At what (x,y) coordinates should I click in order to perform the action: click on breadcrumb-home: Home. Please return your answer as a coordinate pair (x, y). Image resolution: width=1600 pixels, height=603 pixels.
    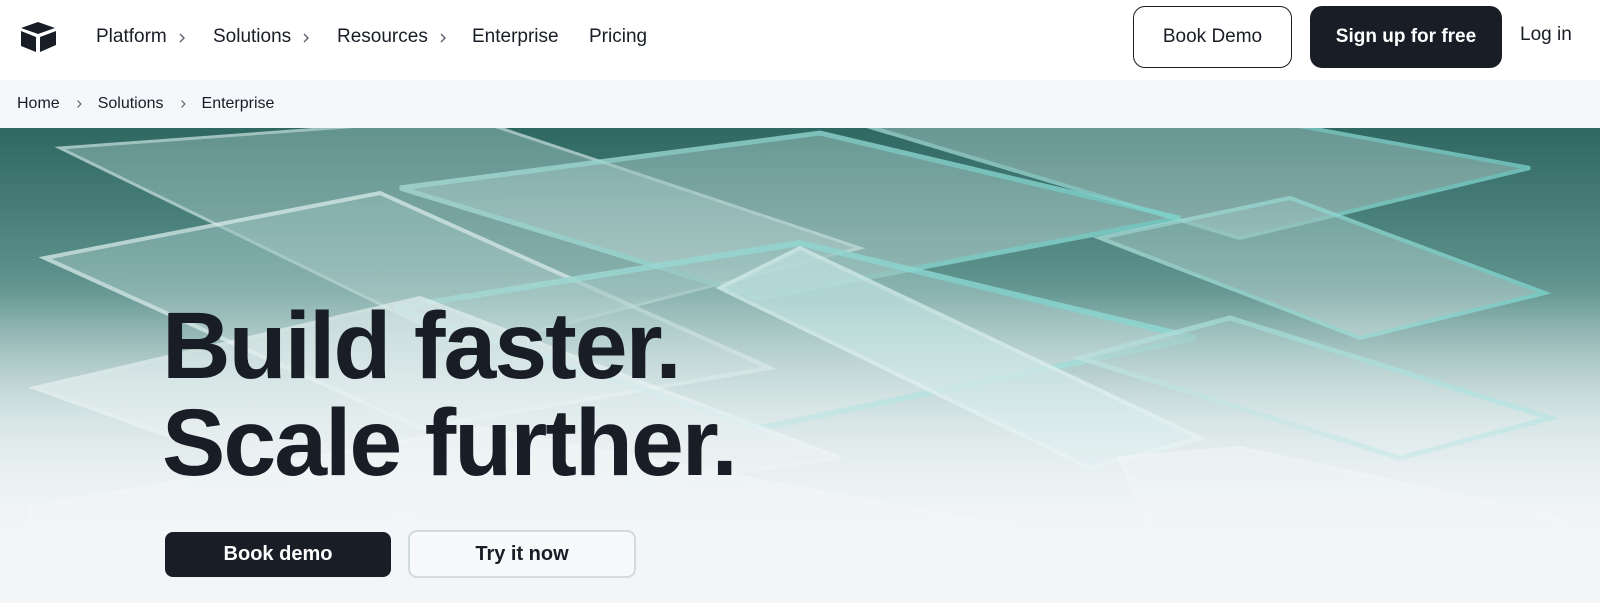
    Looking at the image, I should click on (38, 104).